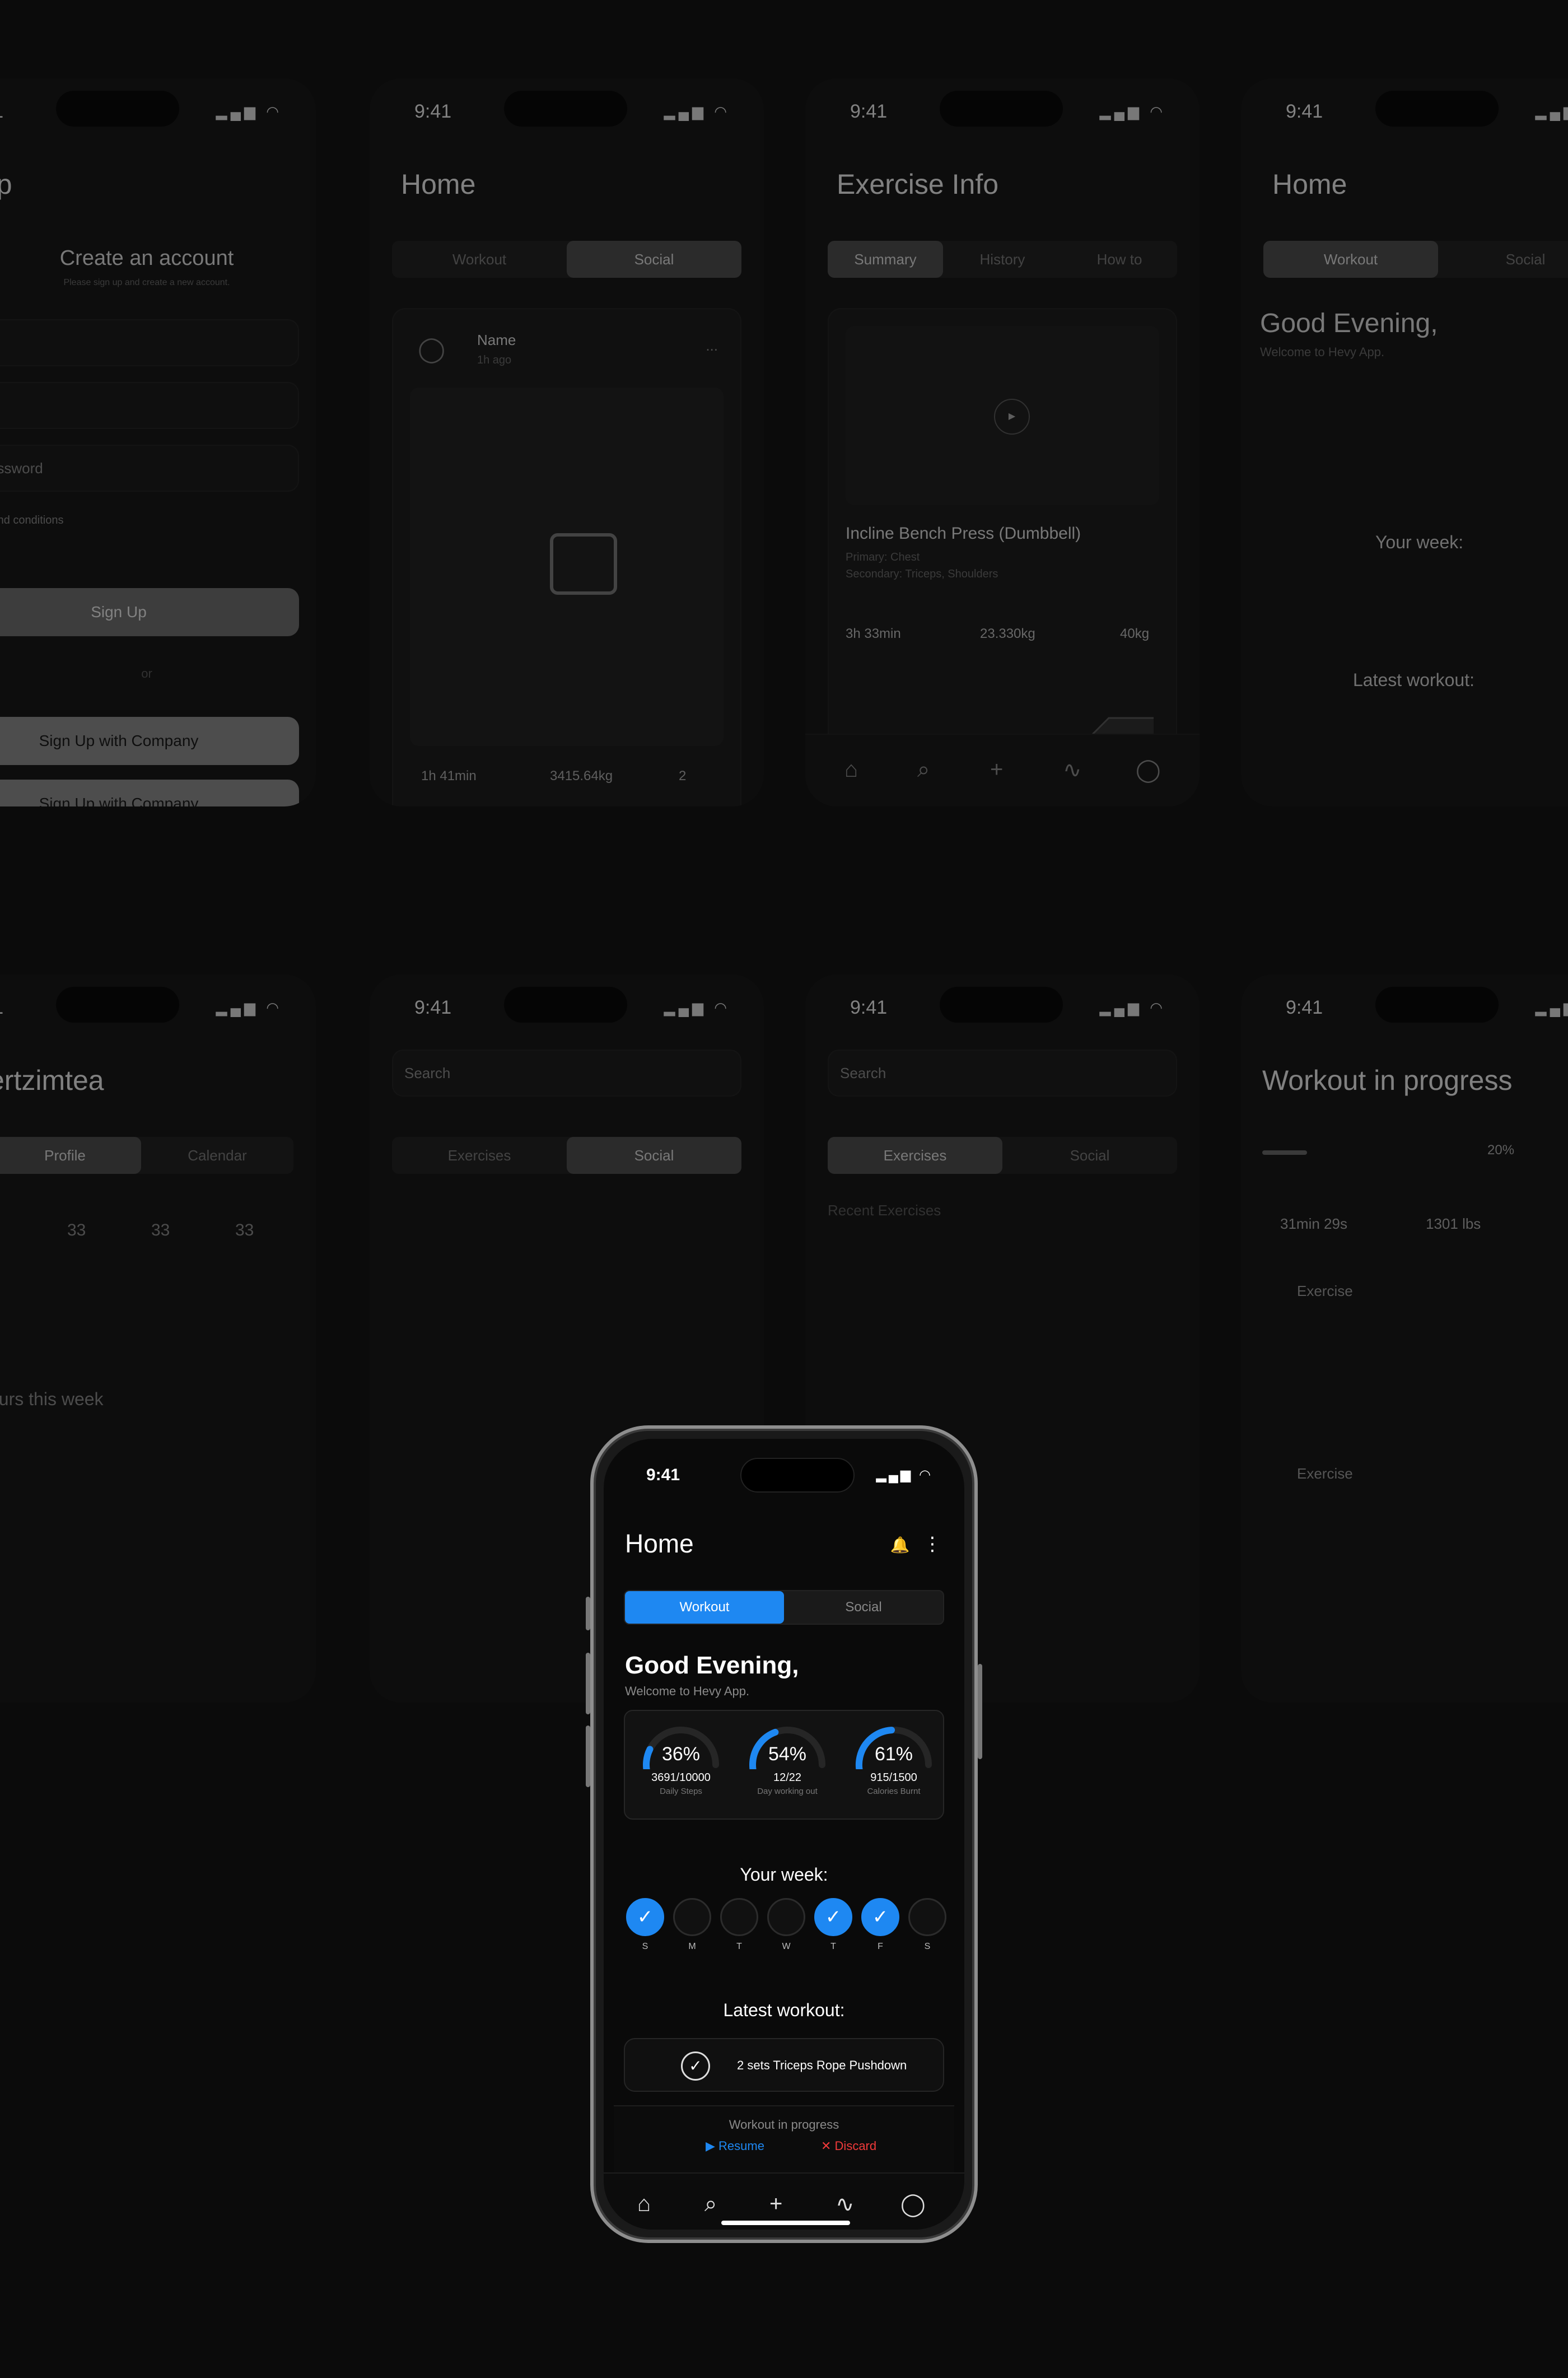 The height and width of the screenshot is (2378, 1568). I want to click on signup-company-button-2: Sign Up with Company, so click(150, 793).